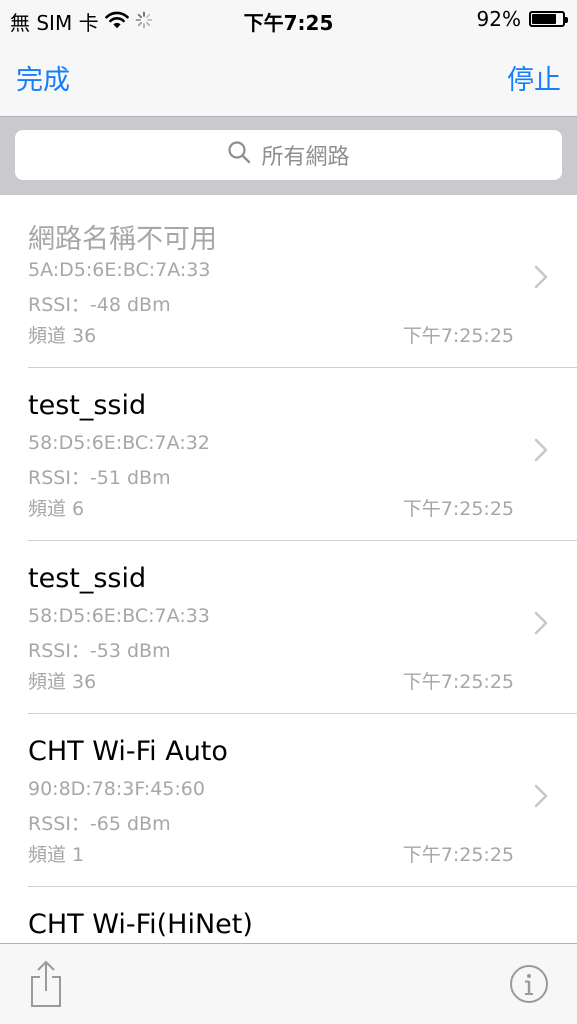 This screenshot has width=577, height=1024. I want to click on status-right: 92%, so click(522, 19).